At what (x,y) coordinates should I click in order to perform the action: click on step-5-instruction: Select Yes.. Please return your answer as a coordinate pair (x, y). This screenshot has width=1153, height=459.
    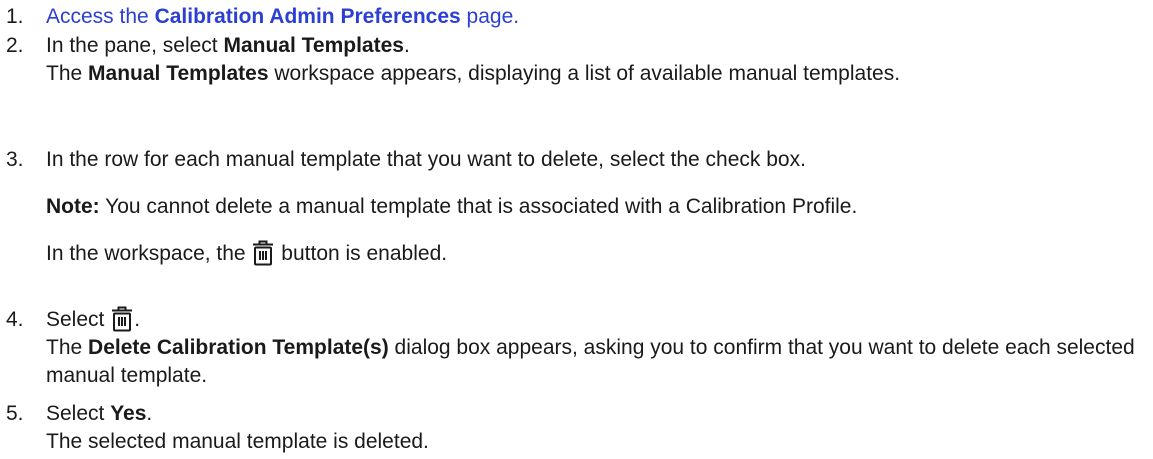
    Looking at the image, I should click on (99, 413).